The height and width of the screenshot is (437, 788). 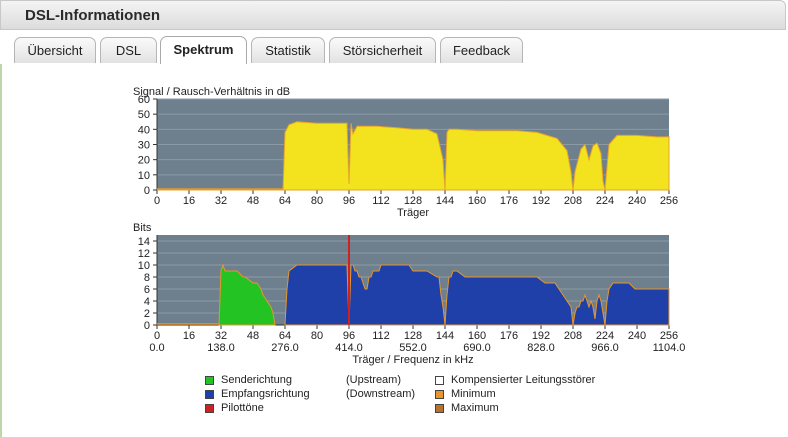 What do you see at coordinates (374, 380) in the screenshot?
I see `legend-note-upstream: (Upstream)` at bounding box center [374, 380].